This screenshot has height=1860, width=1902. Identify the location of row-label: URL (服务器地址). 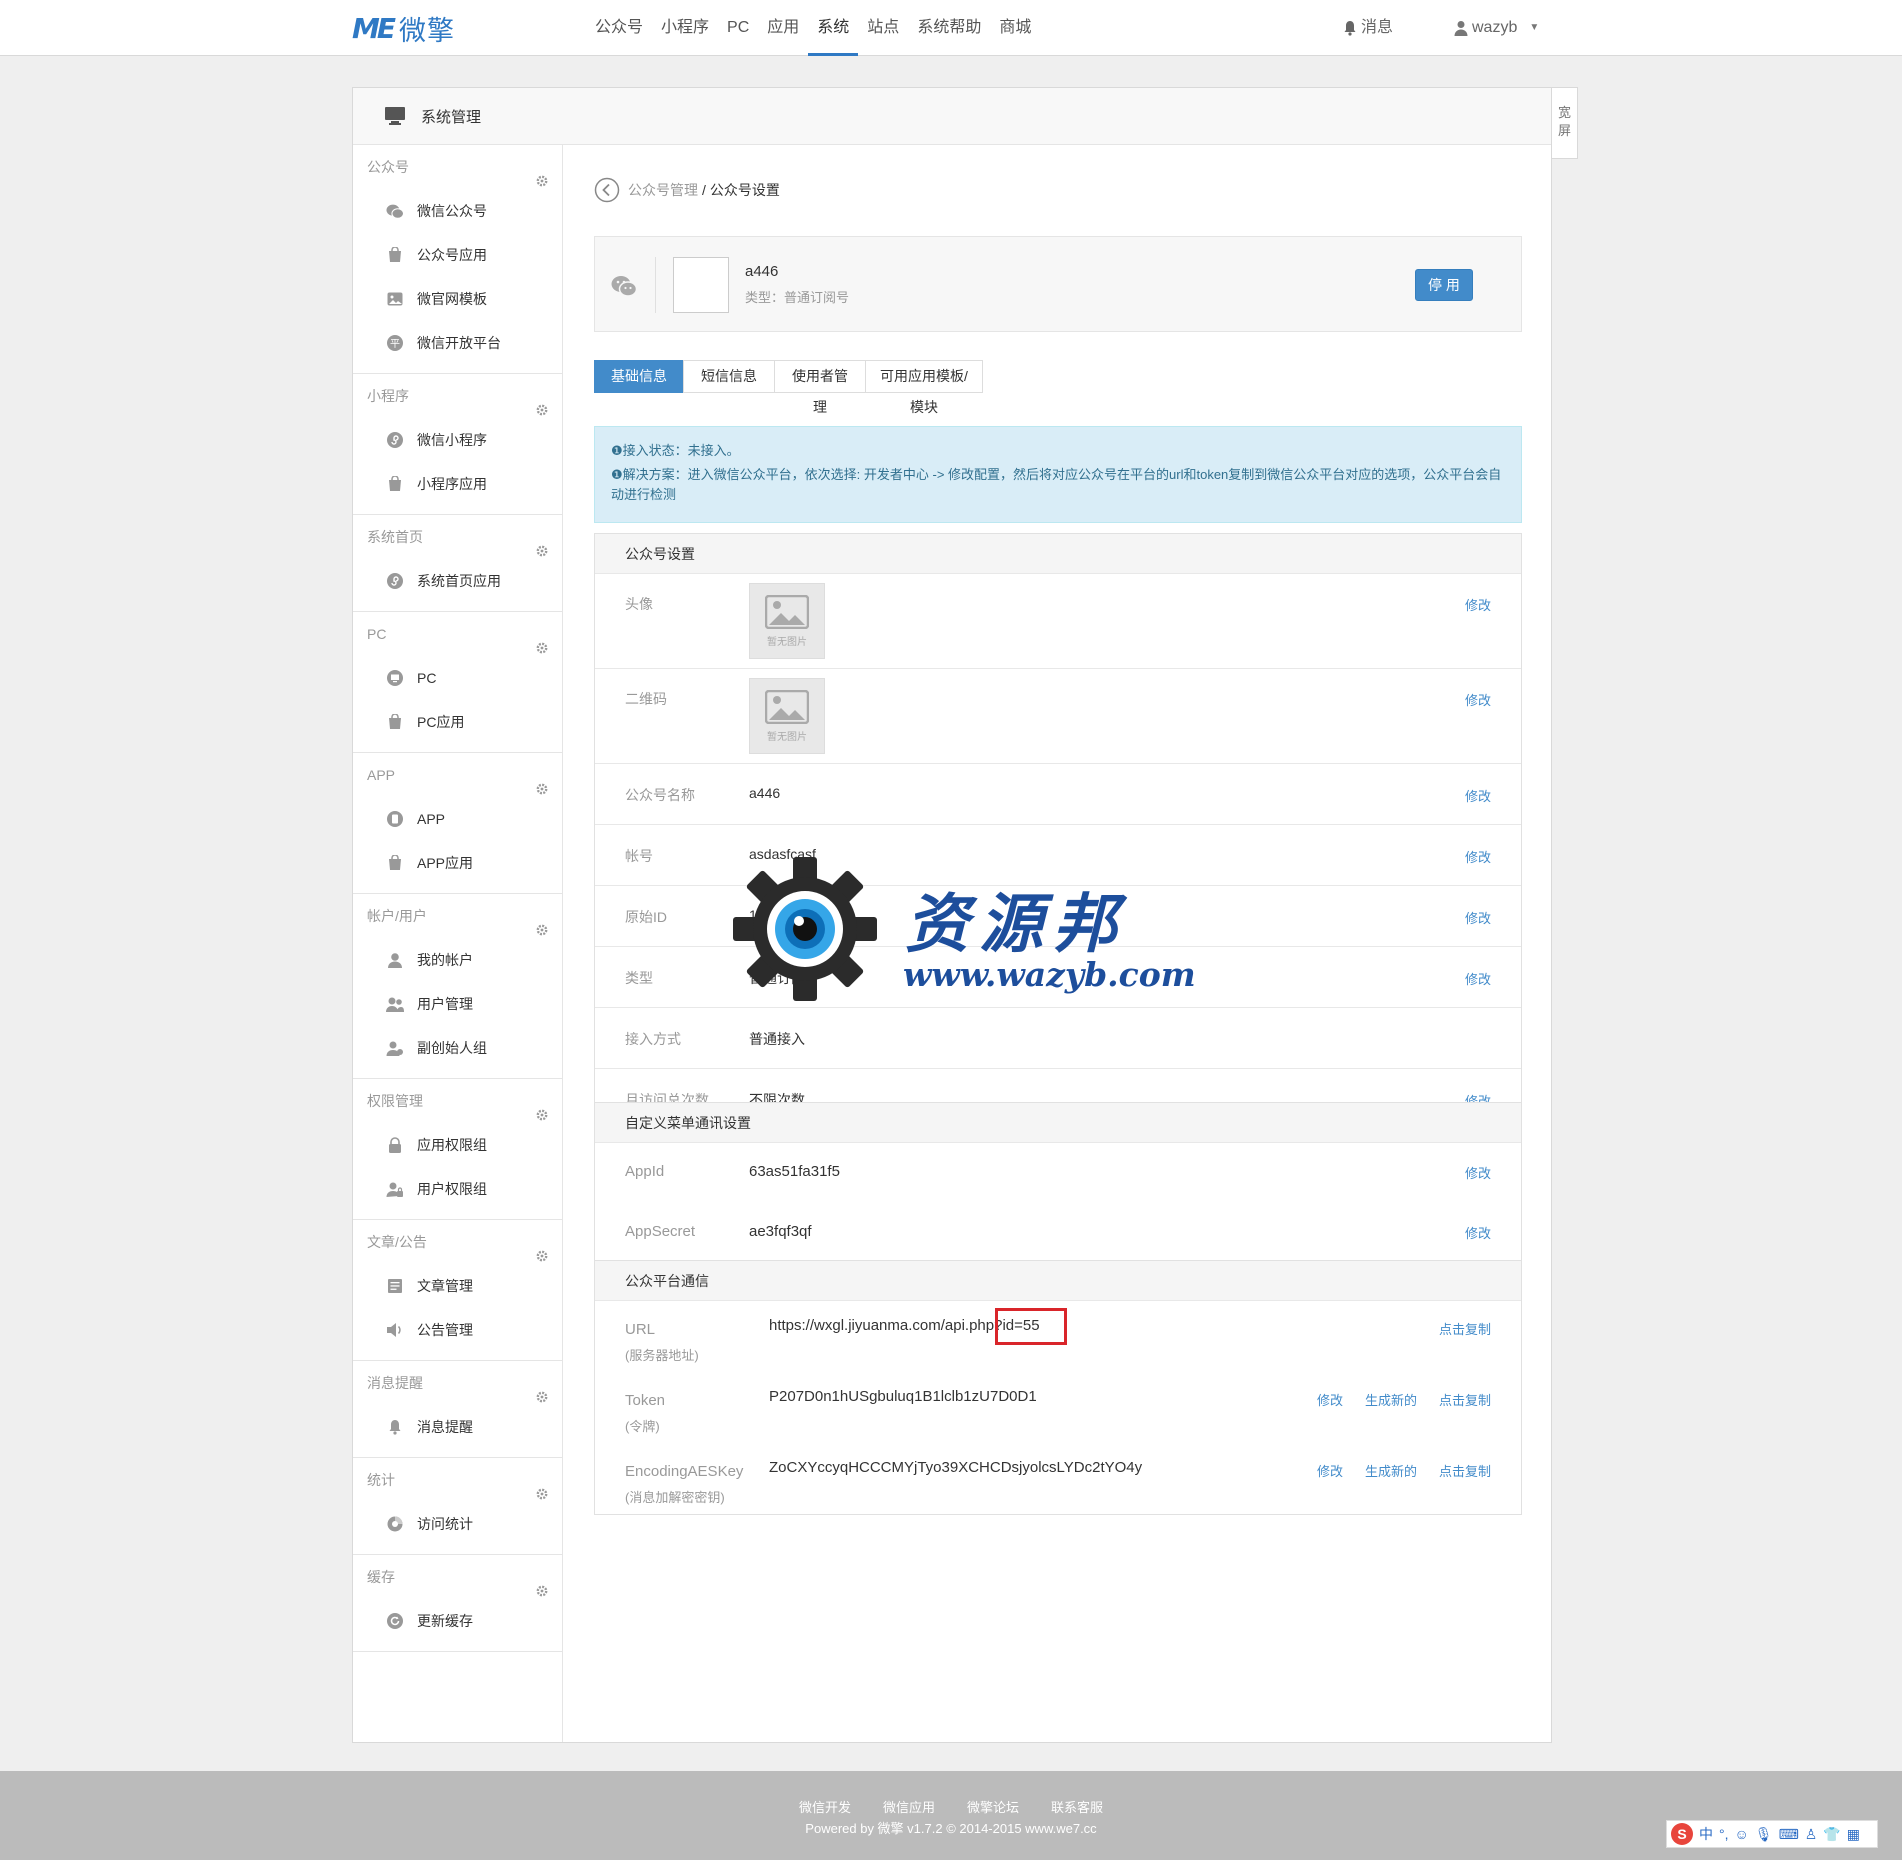
(662, 1343).